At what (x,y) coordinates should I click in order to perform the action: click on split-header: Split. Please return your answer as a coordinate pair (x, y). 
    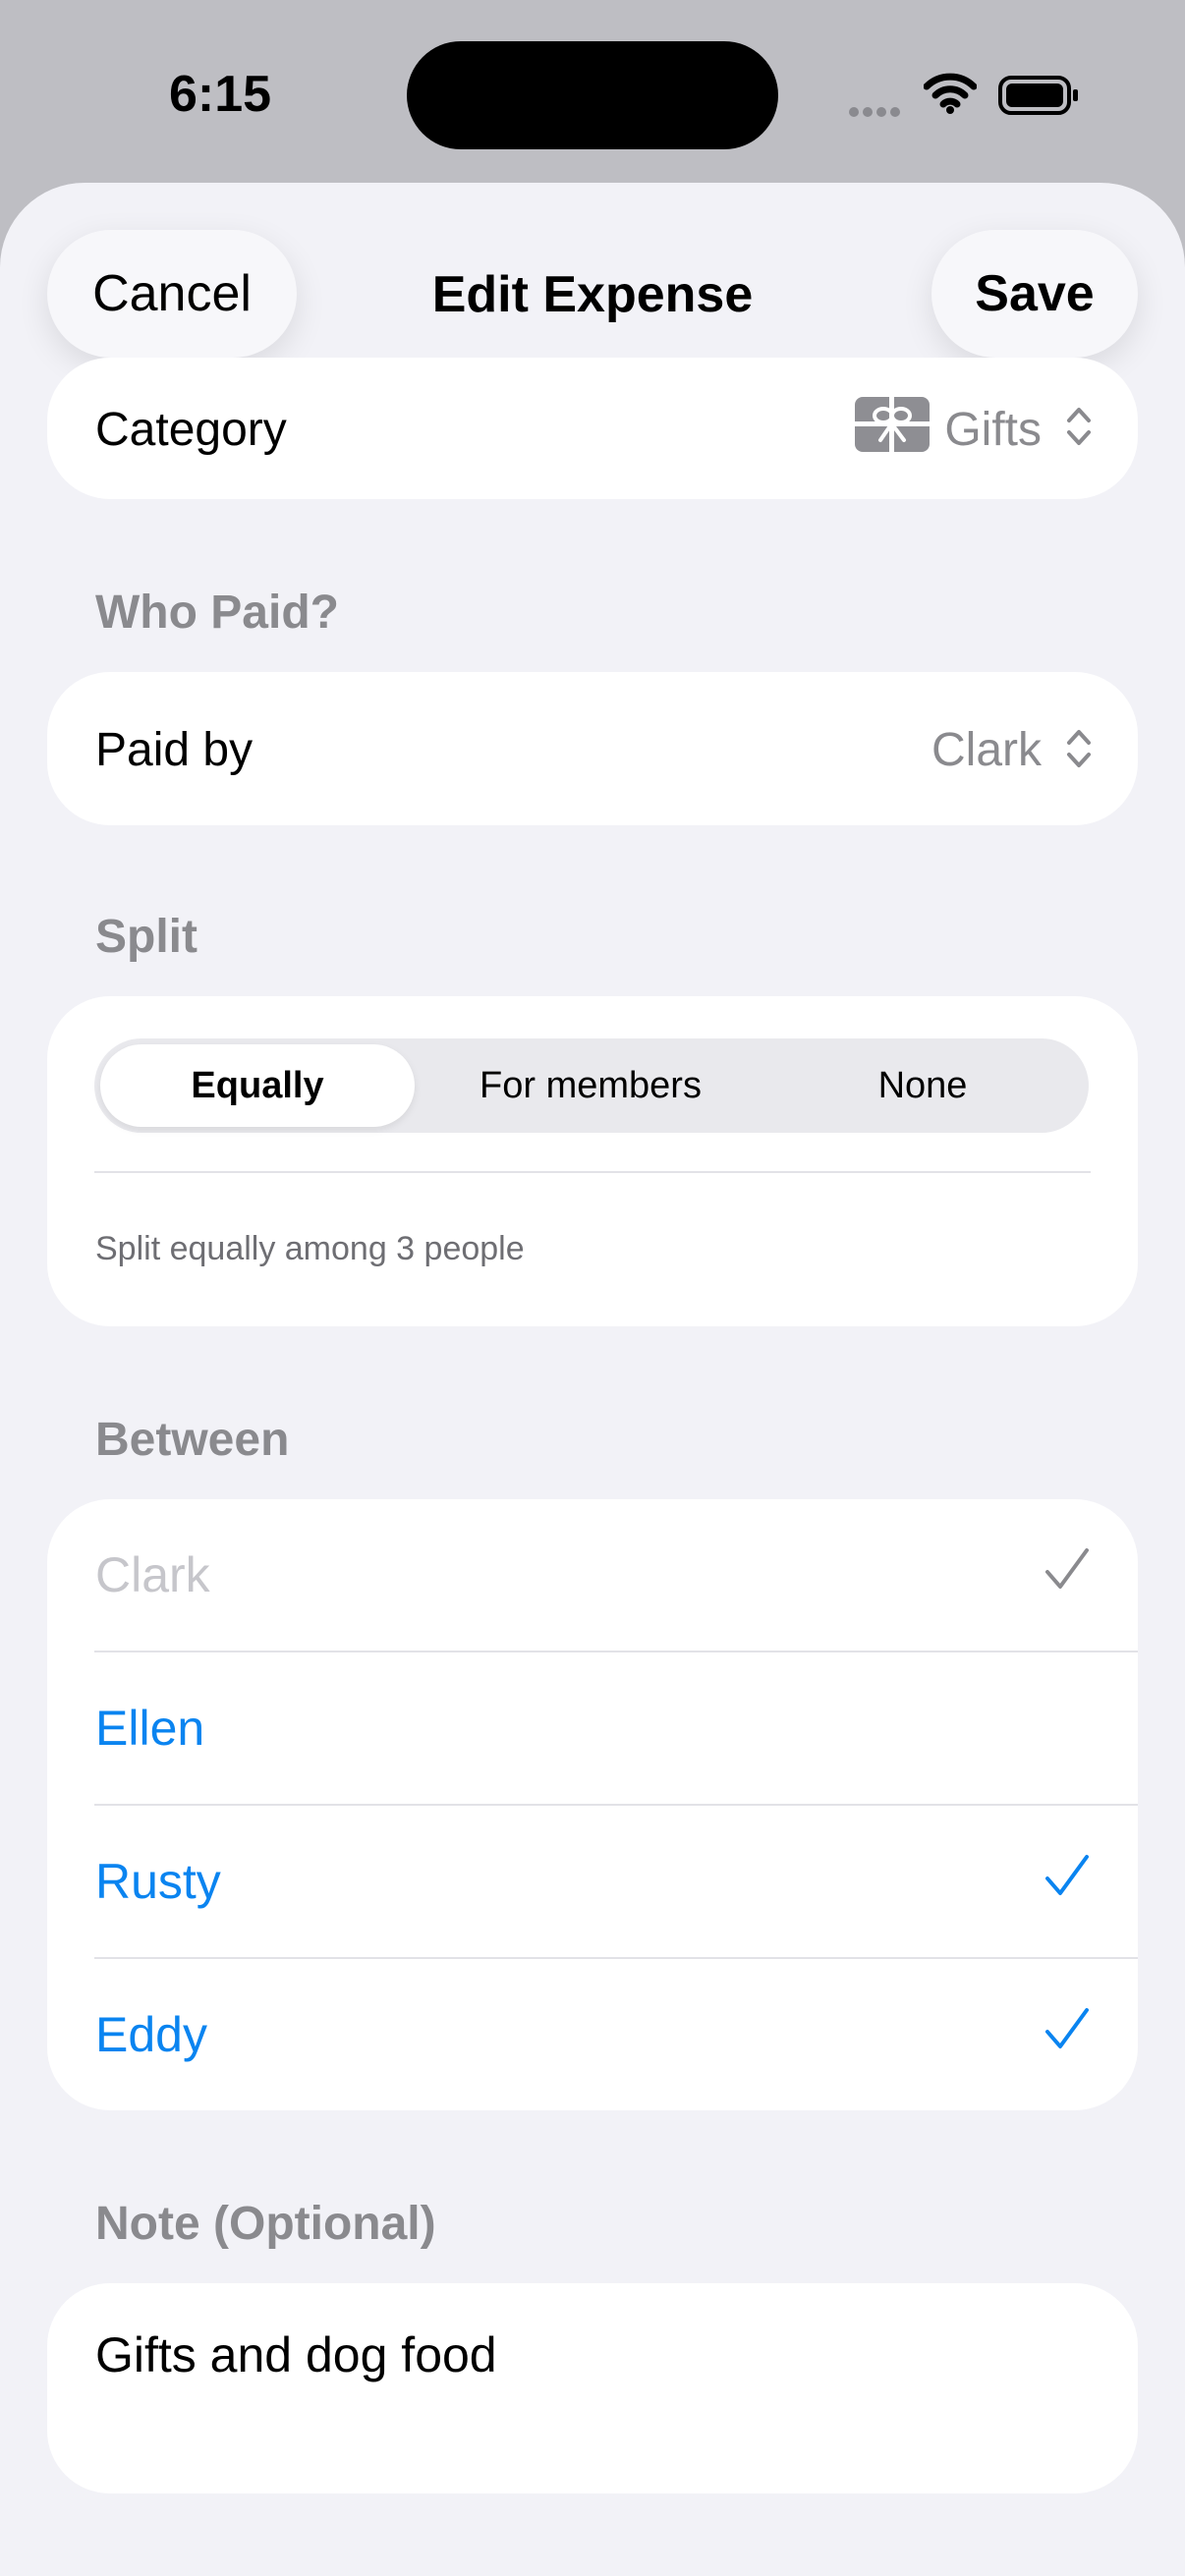
    Looking at the image, I should click on (147, 937).